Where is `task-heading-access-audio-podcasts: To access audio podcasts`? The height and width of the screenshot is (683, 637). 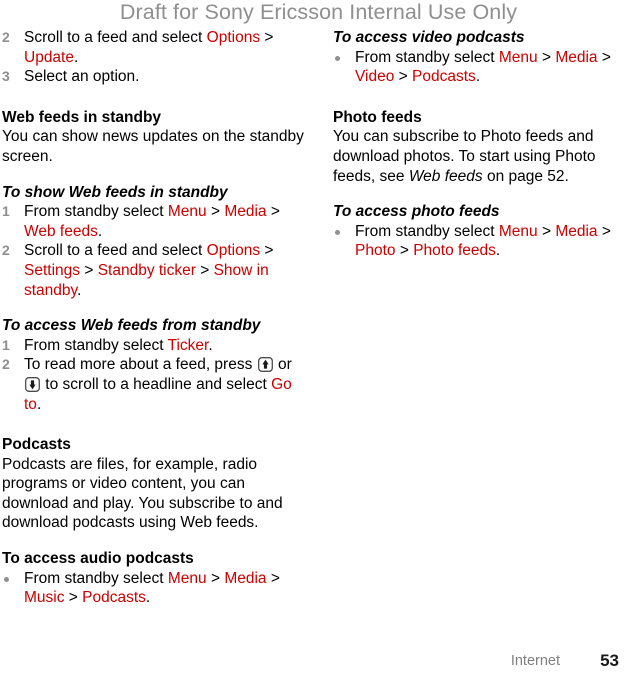 task-heading-access-audio-podcasts: To access audio podcasts is located at coordinates (98, 559).